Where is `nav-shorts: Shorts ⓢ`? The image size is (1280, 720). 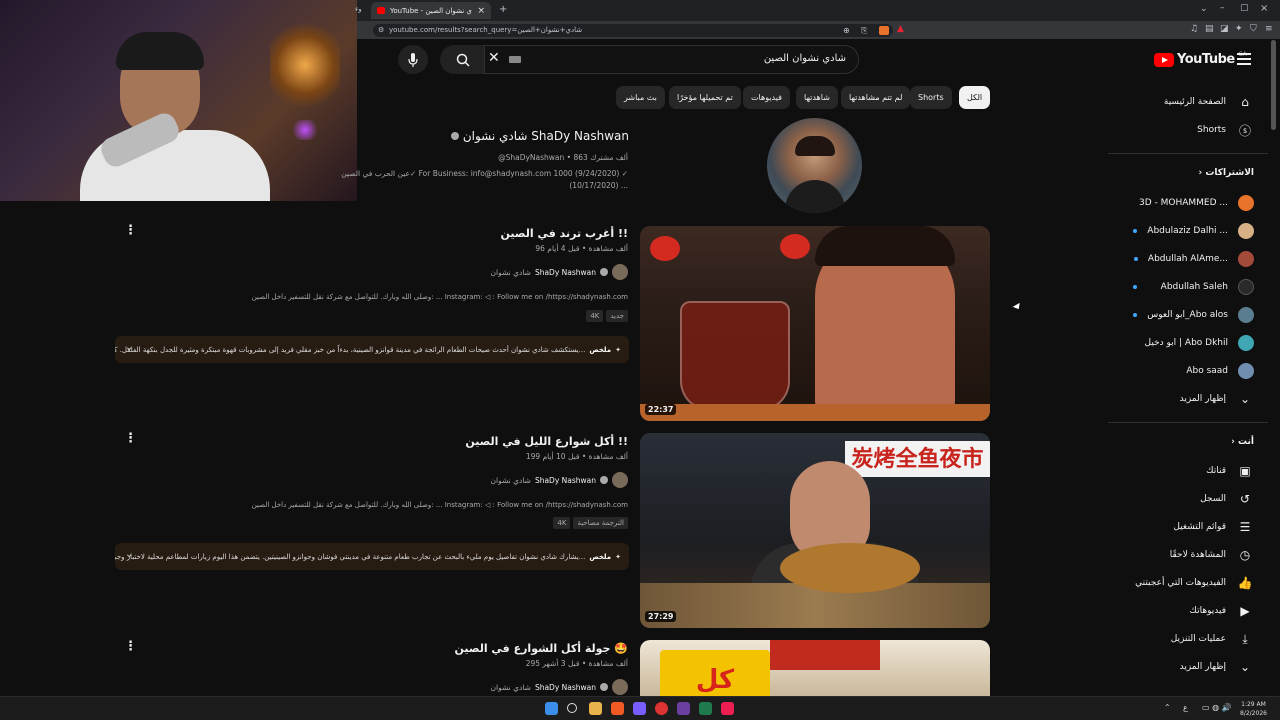 nav-shorts: Shorts ⓢ is located at coordinates (1188, 130).